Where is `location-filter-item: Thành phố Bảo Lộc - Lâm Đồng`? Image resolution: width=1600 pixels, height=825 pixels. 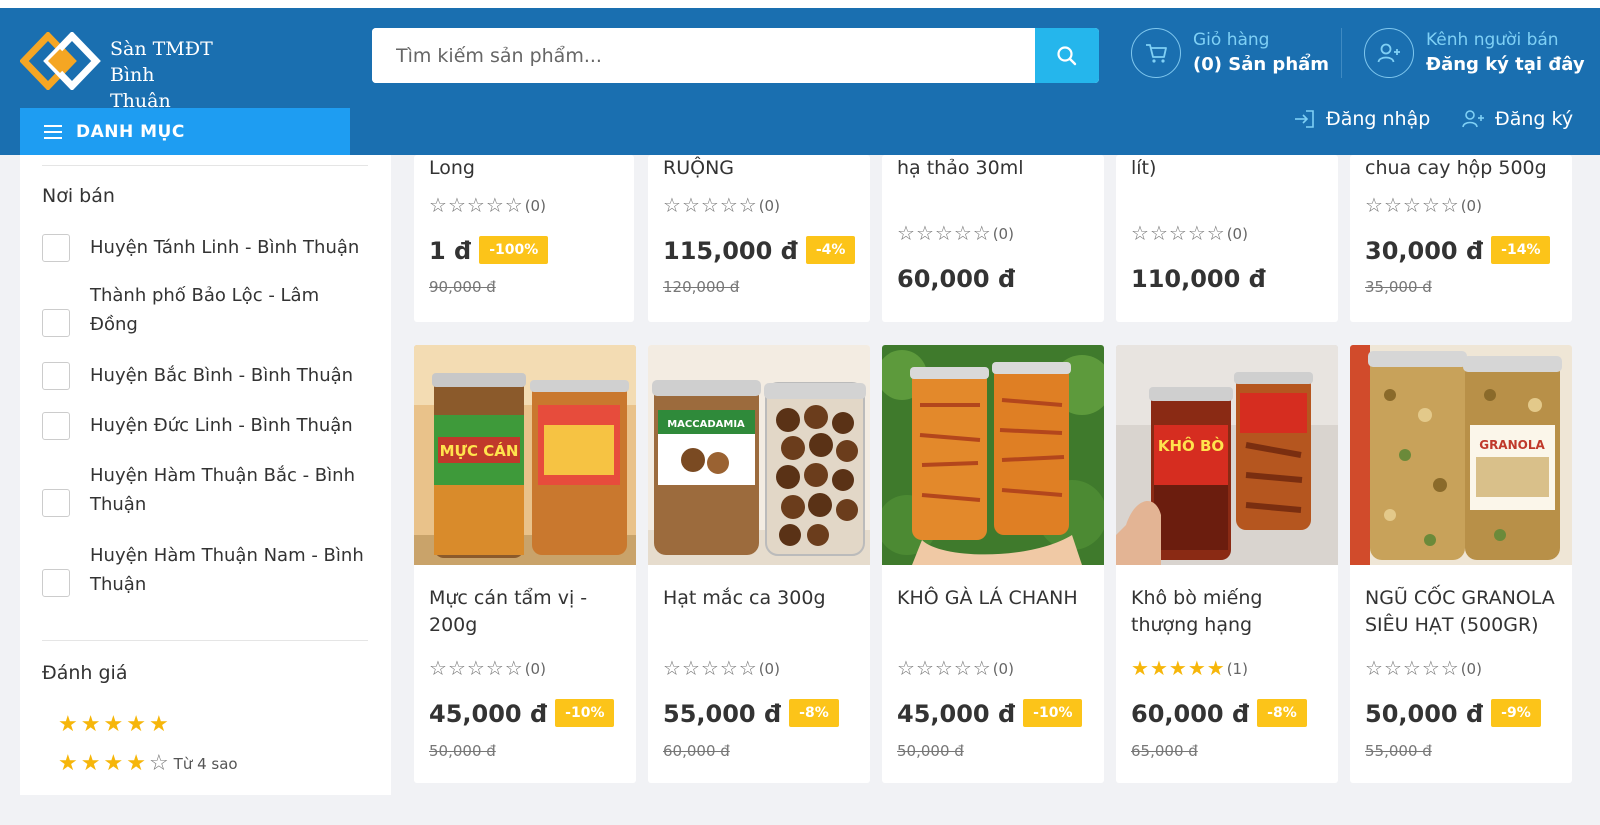
location-filter-item: Thành phố Bảo Lộc - Lâm Đồng is located at coordinates (202, 310).